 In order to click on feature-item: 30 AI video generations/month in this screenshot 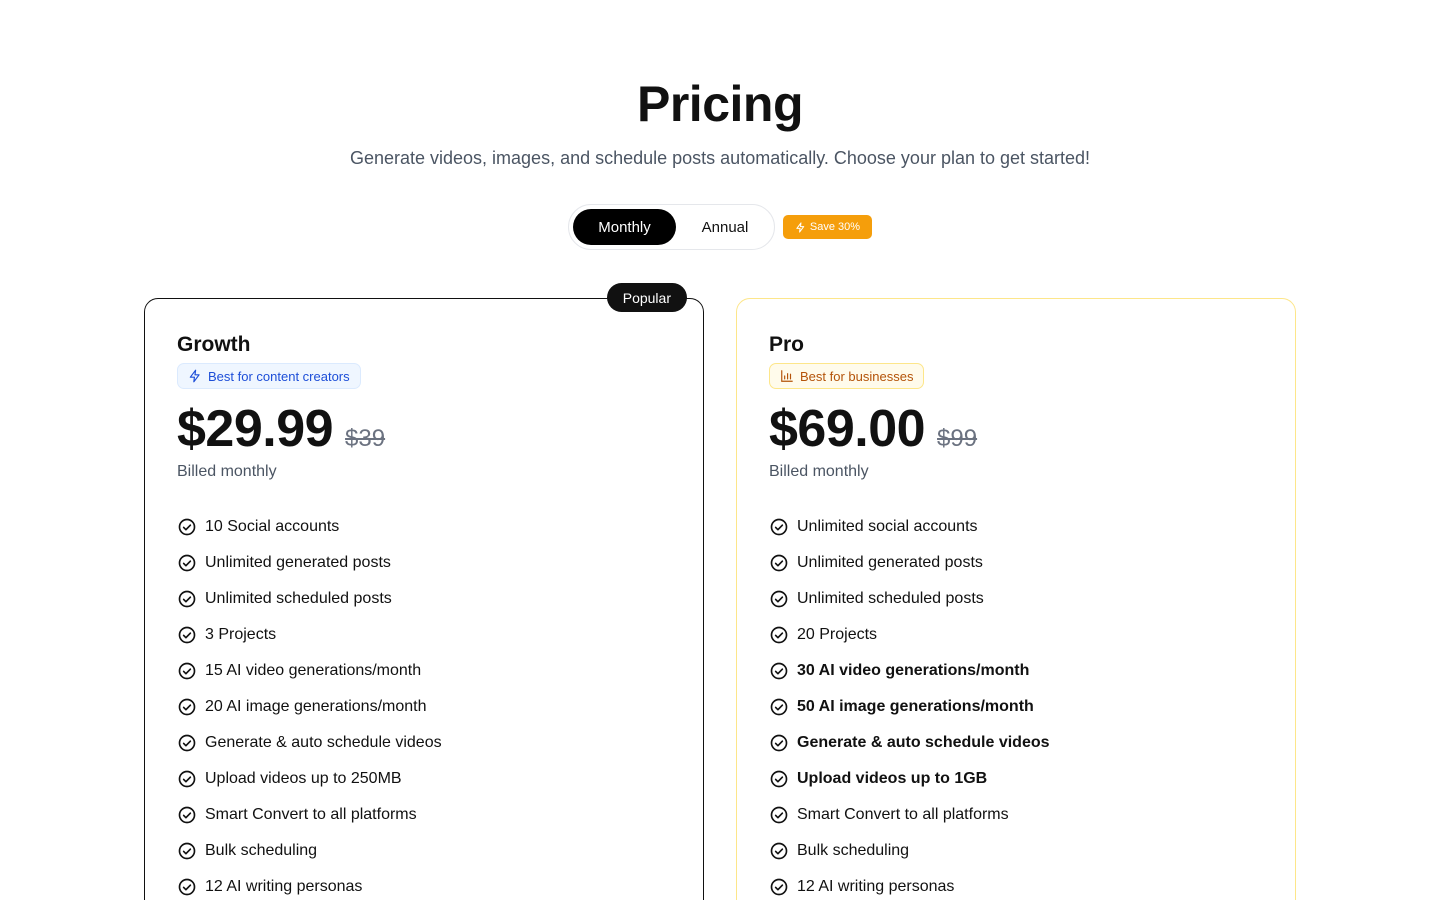, I will do `click(1019, 671)`.